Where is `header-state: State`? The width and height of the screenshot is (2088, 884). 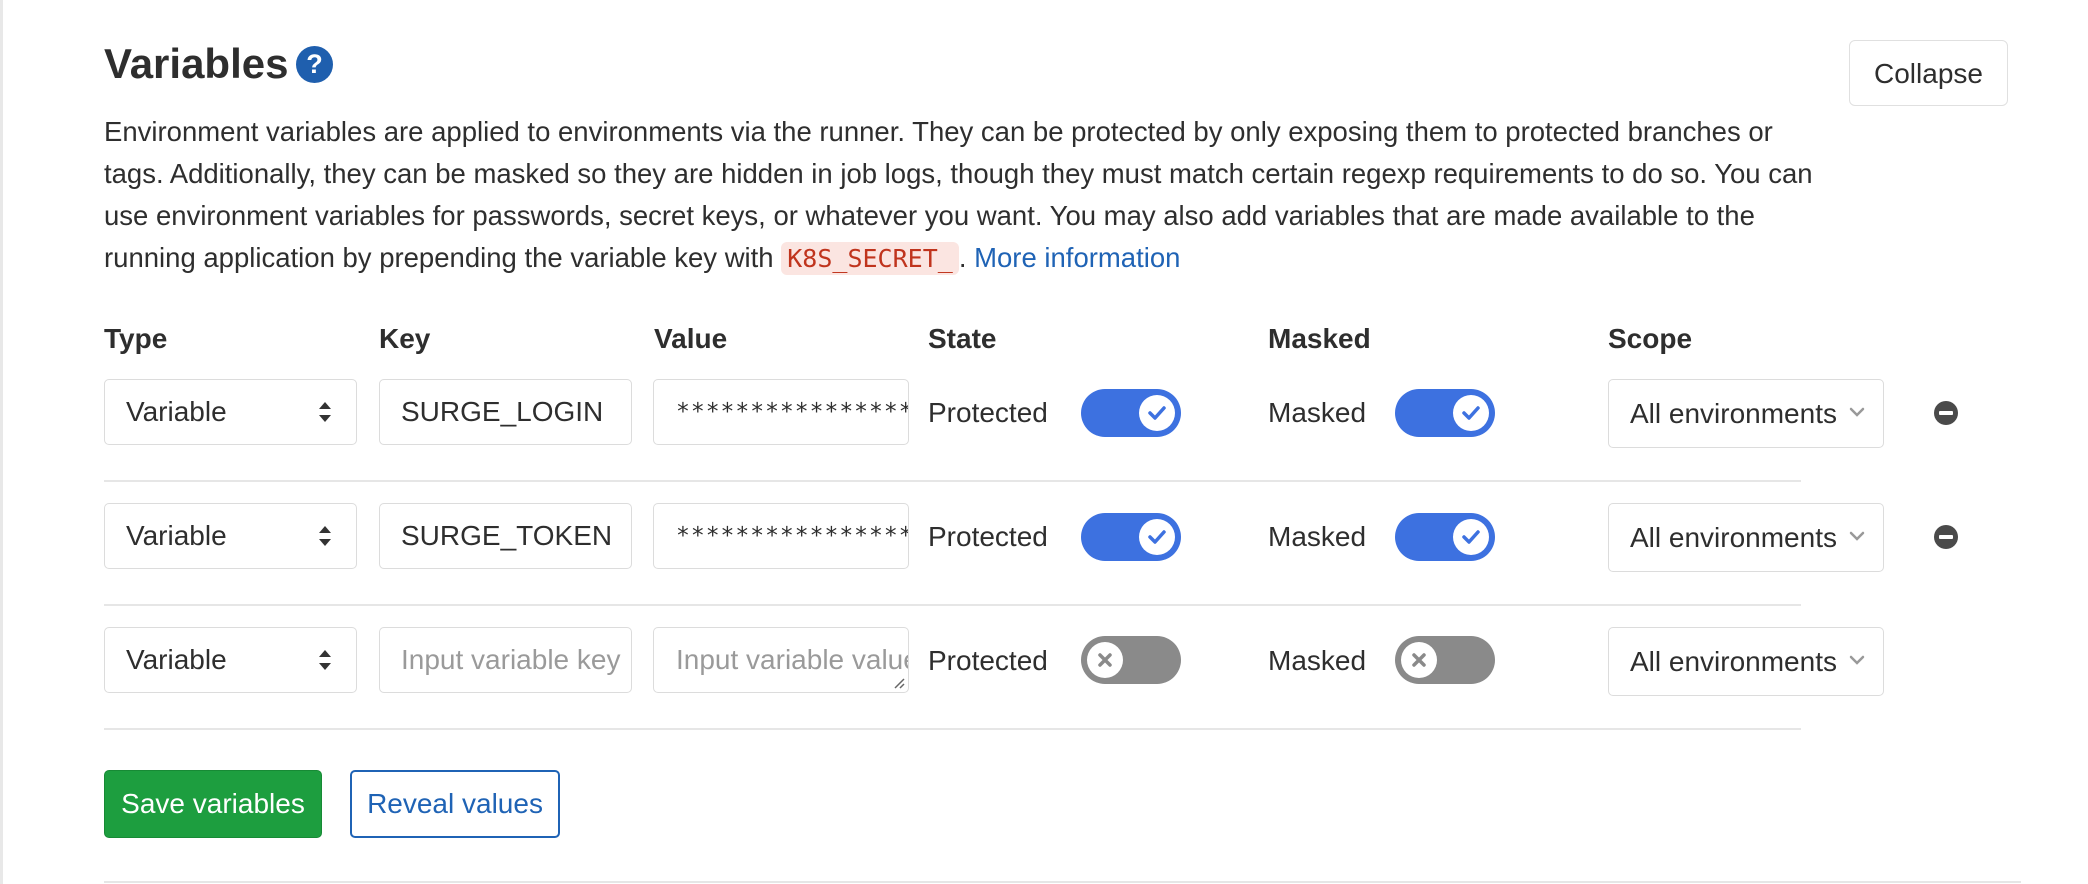
header-state: State is located at coordinates (962, 338).